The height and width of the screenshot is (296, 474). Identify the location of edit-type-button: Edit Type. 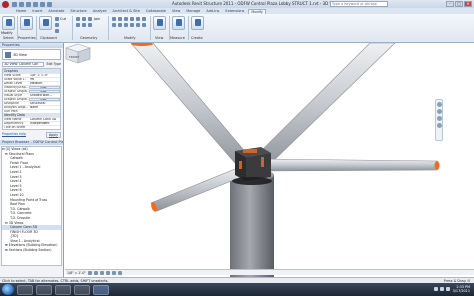
(53, 64).